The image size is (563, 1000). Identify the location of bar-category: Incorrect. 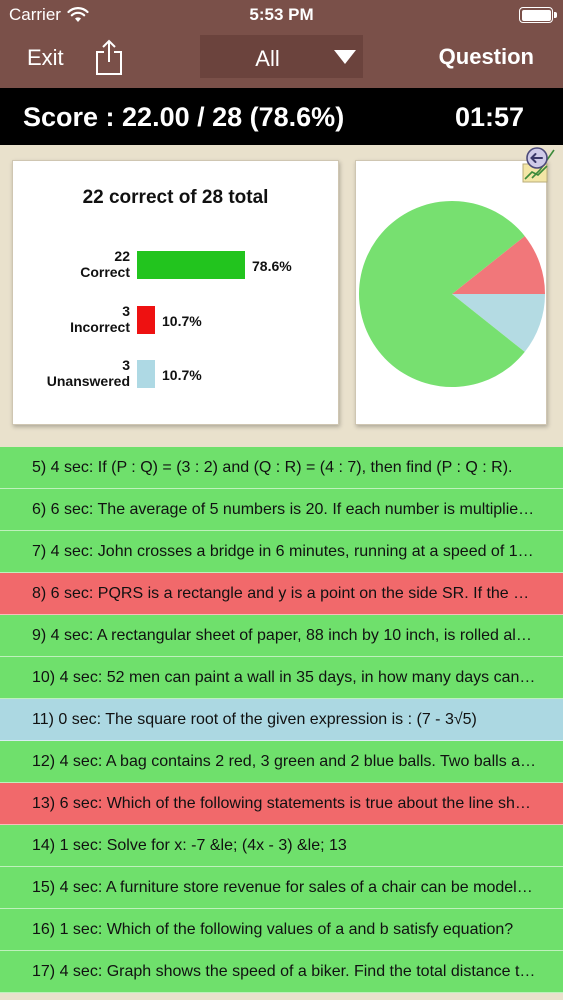
(100, 327).